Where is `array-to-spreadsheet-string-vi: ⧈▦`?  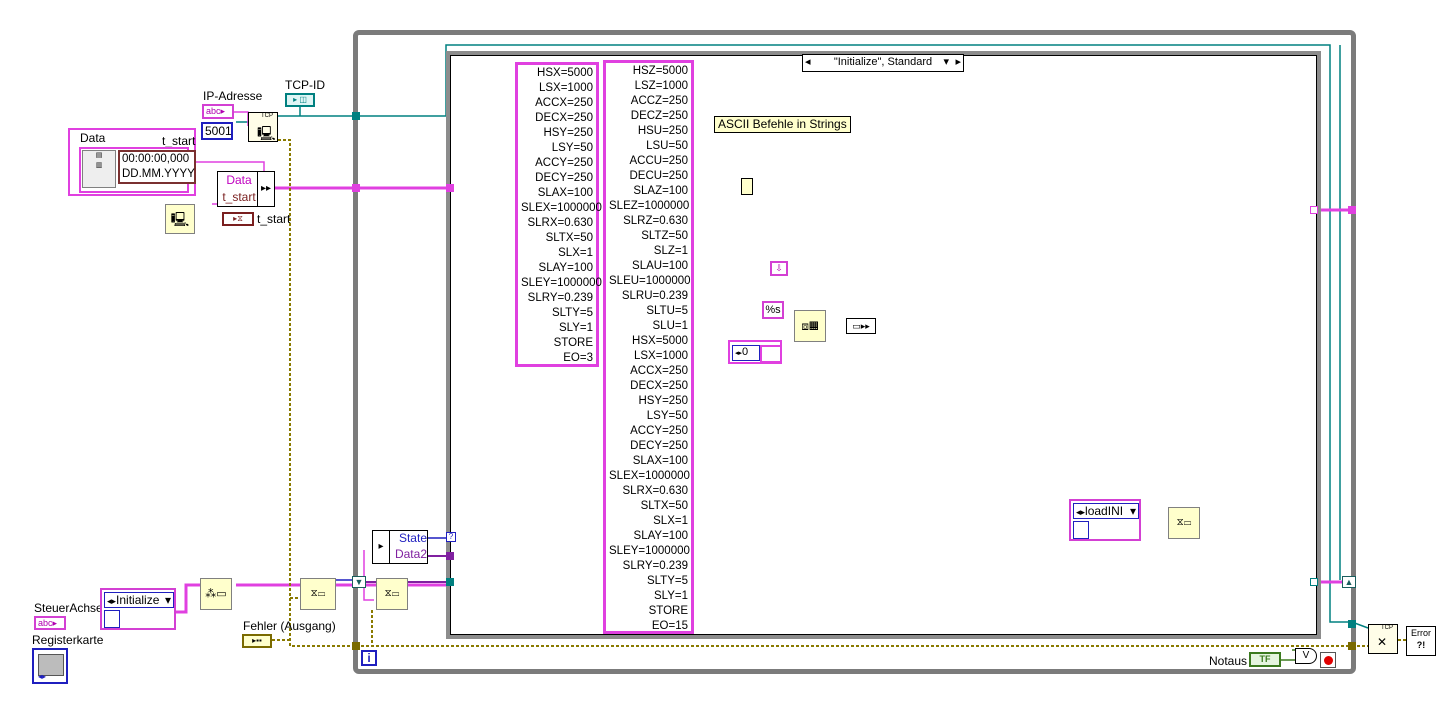 array-to-spreadsheet-string-vi: ⧈▦ is located at coordinates (810, 326).